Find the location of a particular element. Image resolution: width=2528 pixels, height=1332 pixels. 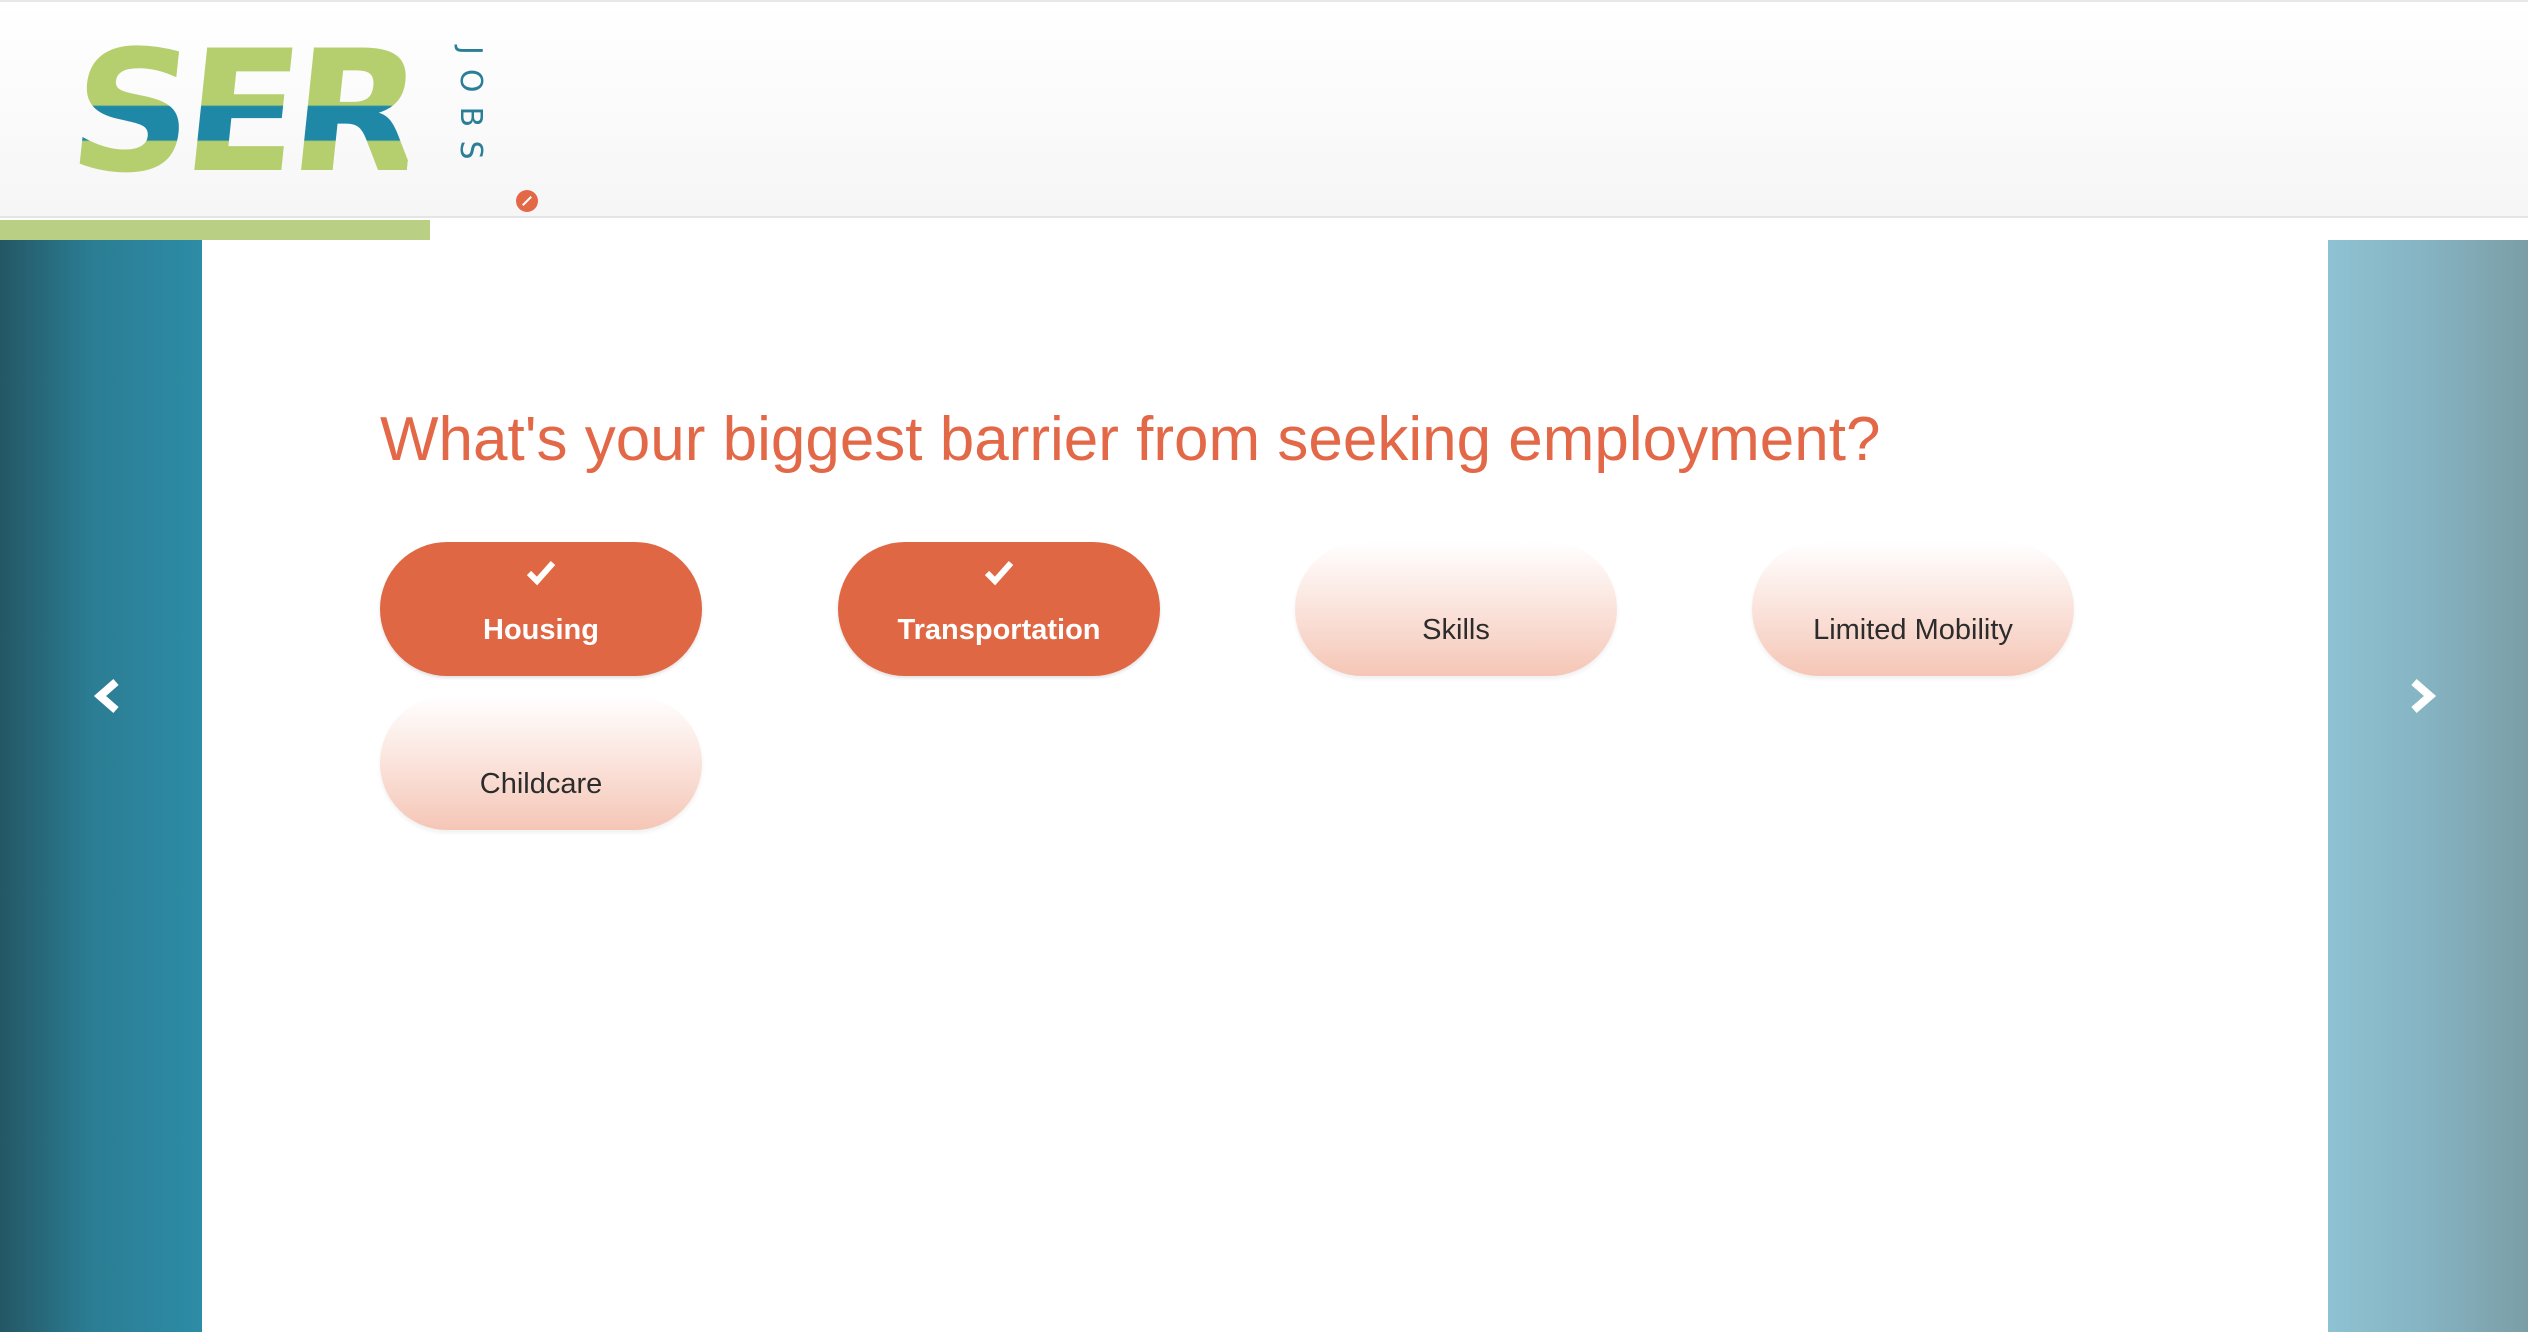

previous-slide-button is located at coordinates (101, 786).